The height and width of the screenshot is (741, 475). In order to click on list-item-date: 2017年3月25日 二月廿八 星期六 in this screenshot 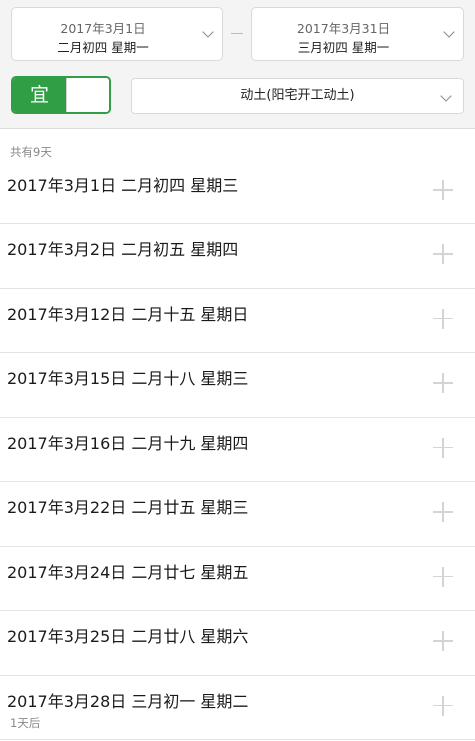, I will do `click(128, 636)`.